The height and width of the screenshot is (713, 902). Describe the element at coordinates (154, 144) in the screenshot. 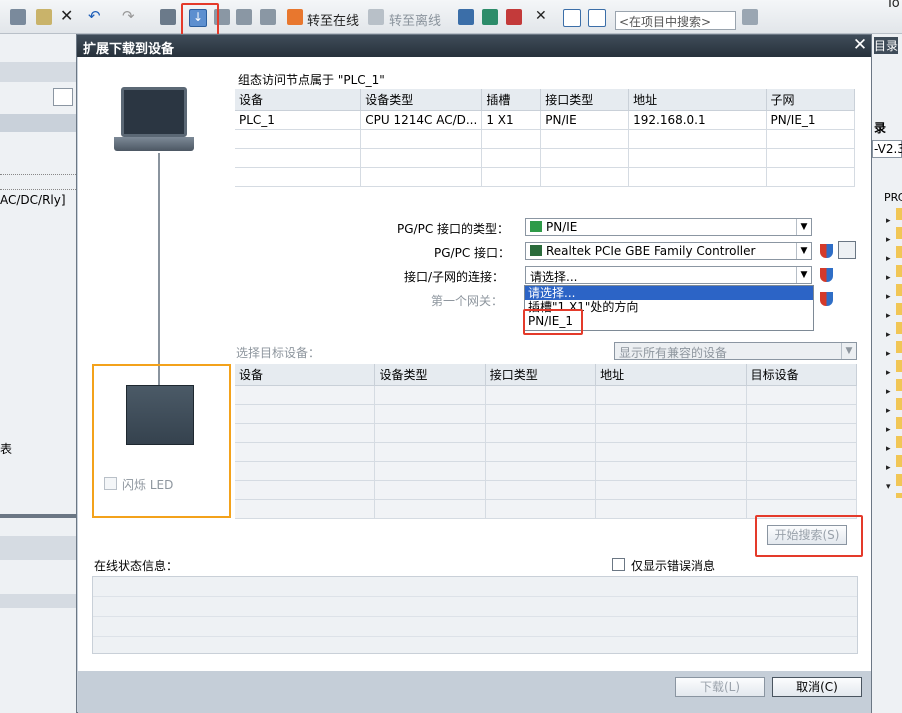

I see `laptop-base-icon` at that location.